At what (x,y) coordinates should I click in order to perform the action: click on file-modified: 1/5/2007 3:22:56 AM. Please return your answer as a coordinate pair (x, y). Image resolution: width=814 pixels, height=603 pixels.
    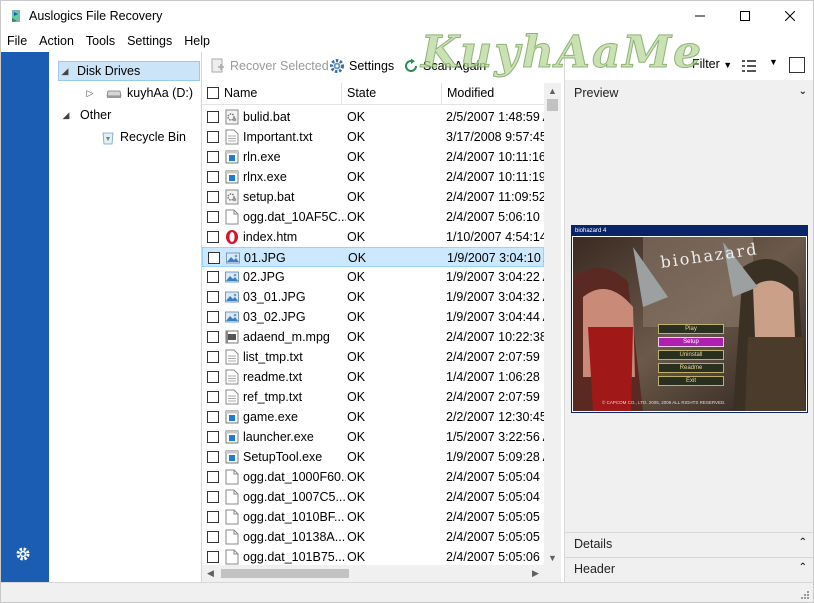
    Looking at the image, I should click on (495, 437).